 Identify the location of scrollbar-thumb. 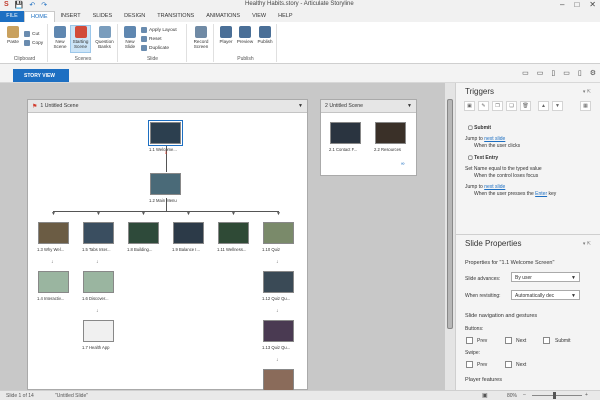
(450, 214).